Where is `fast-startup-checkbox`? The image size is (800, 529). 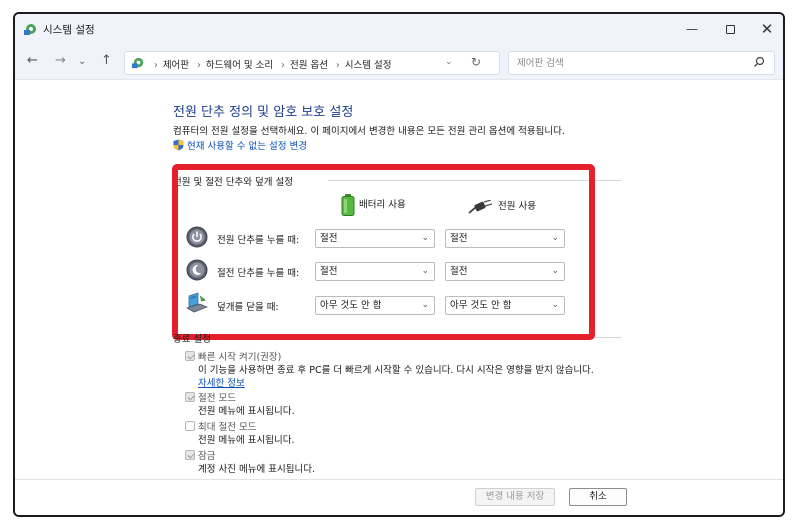 fast-startup-checkbox is located at coordinates (190, 356).